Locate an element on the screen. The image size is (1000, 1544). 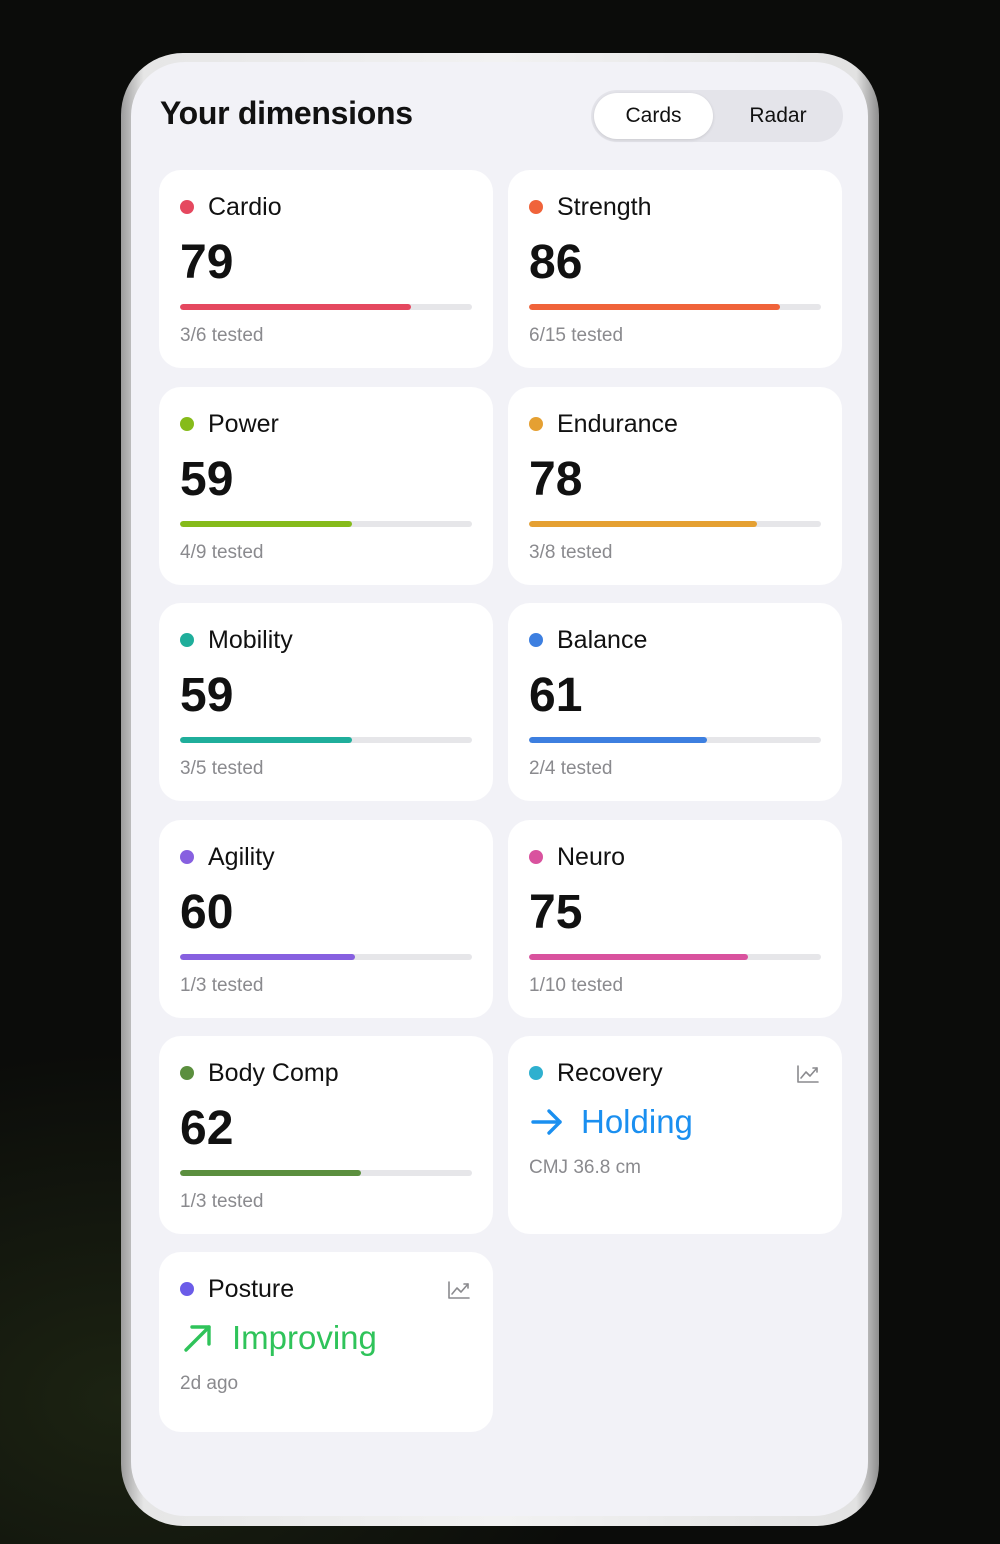
dimension-score: 60 is located at coordinates (207, 912).